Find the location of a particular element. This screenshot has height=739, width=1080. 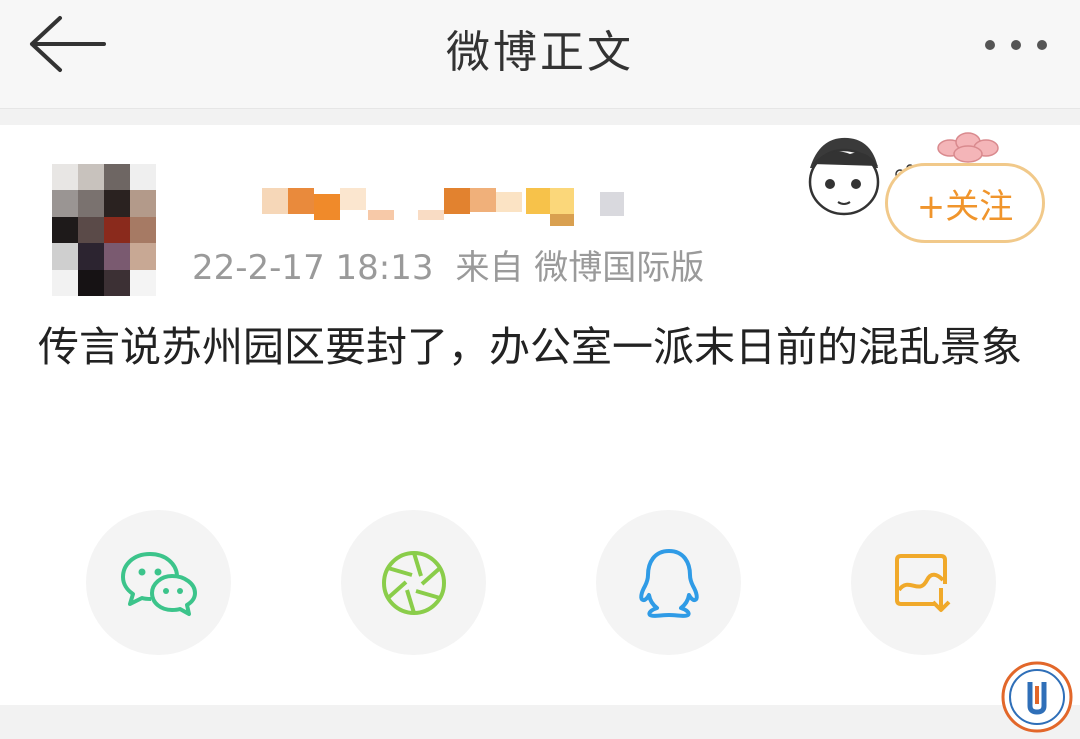

post-source: 来自 微博国际版 is located at coordinates (580, 268).